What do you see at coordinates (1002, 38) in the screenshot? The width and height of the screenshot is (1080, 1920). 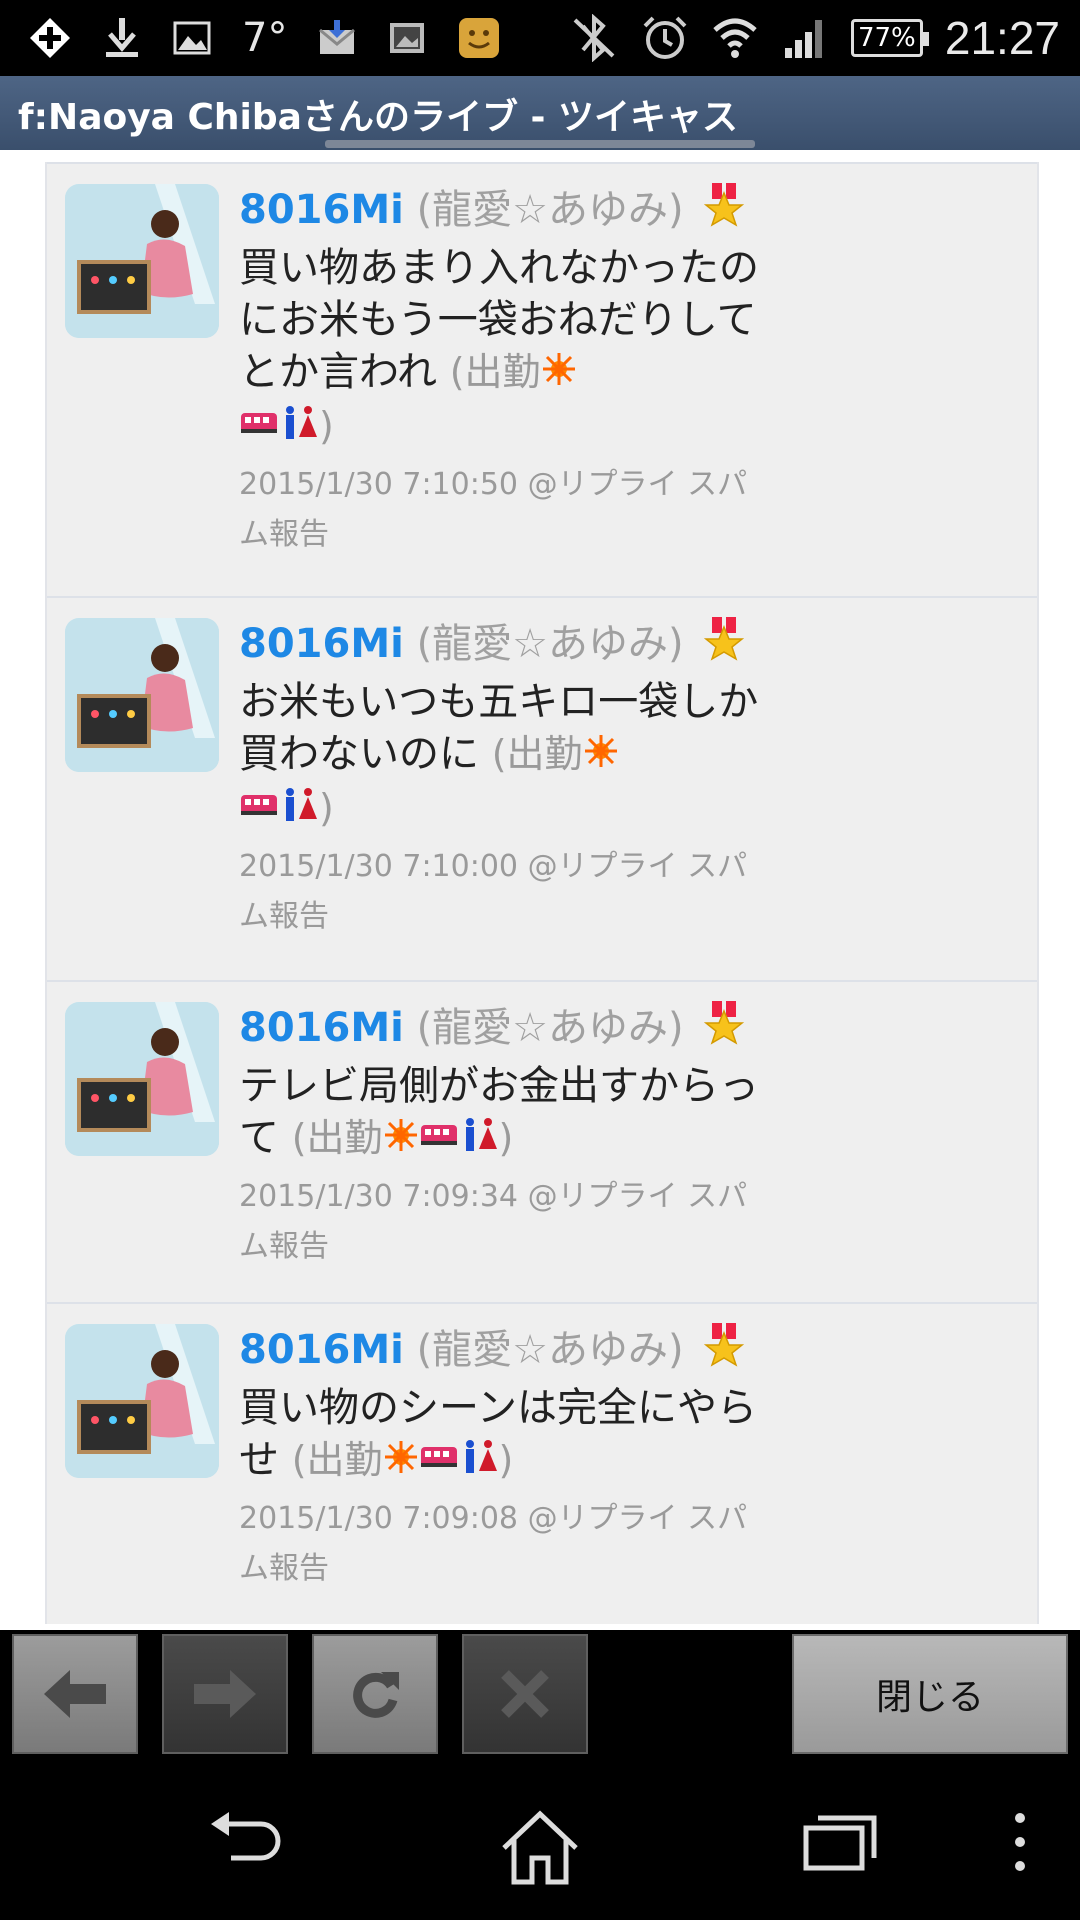 I see `clock-text: 21:27` at bounding box center [1002, 38].